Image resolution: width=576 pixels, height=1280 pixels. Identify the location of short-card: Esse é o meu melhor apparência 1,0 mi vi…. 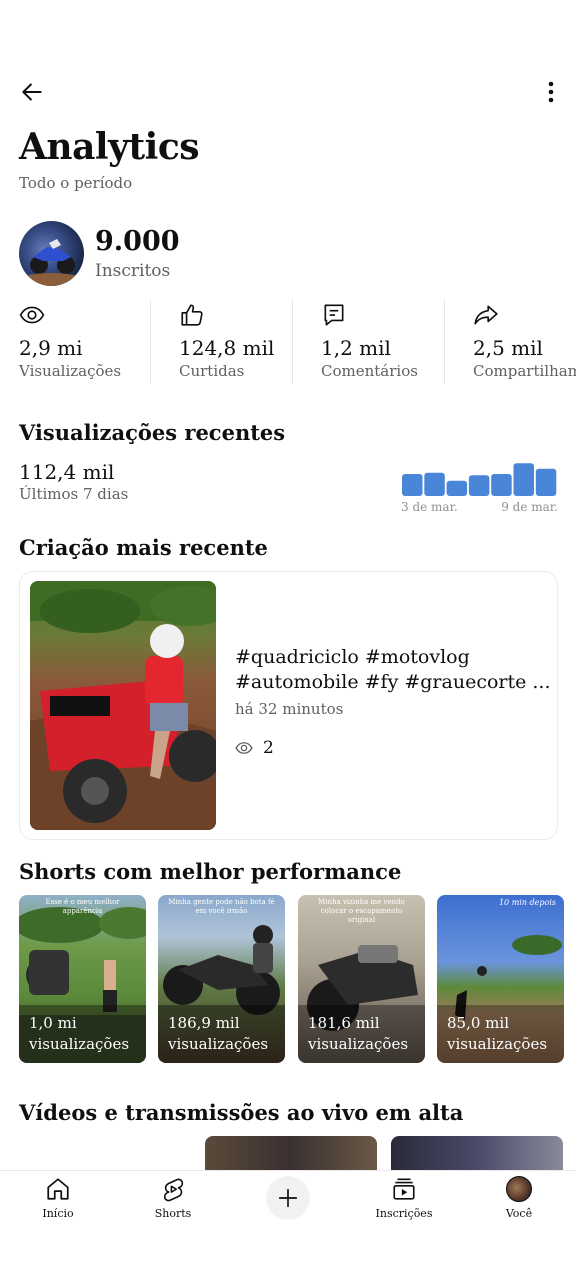
(82, 979).